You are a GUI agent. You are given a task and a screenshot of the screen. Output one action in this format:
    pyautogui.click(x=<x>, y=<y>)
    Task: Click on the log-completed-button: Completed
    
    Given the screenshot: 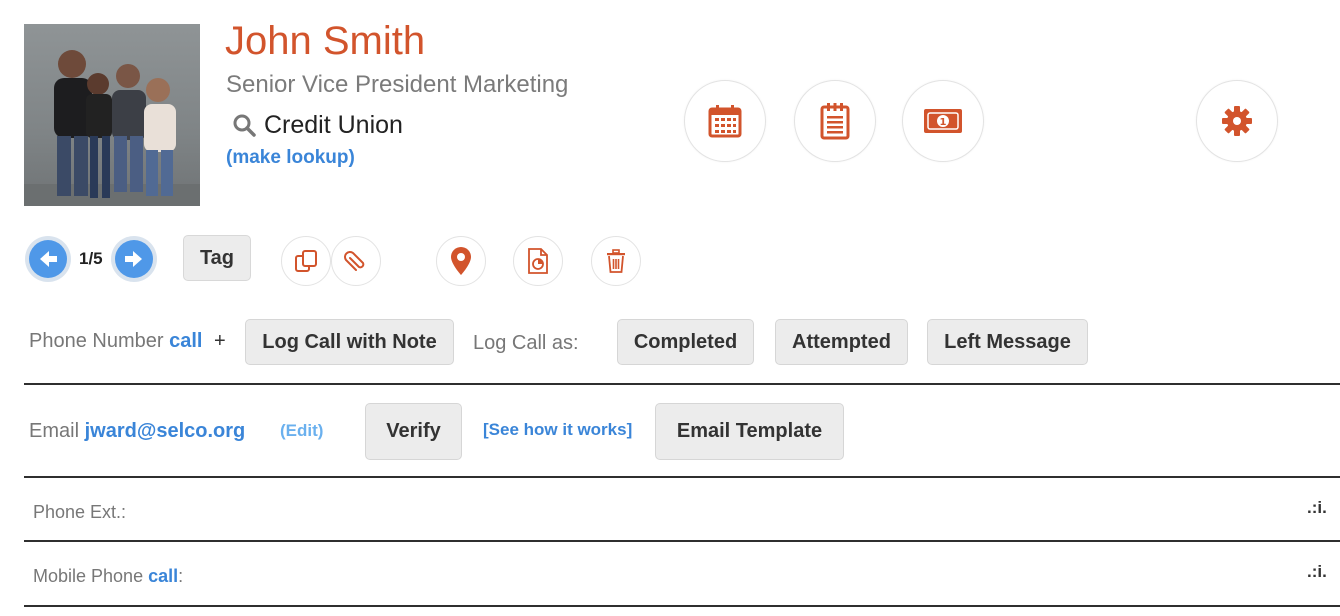 What is the action you would take?
    pyautogui.click(x=685, y=342)
    